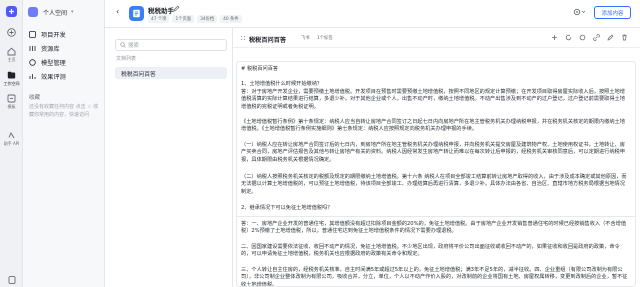 The height and width of the screenshot is (287, 640). I want to click on model-icon, so click(32, 62).